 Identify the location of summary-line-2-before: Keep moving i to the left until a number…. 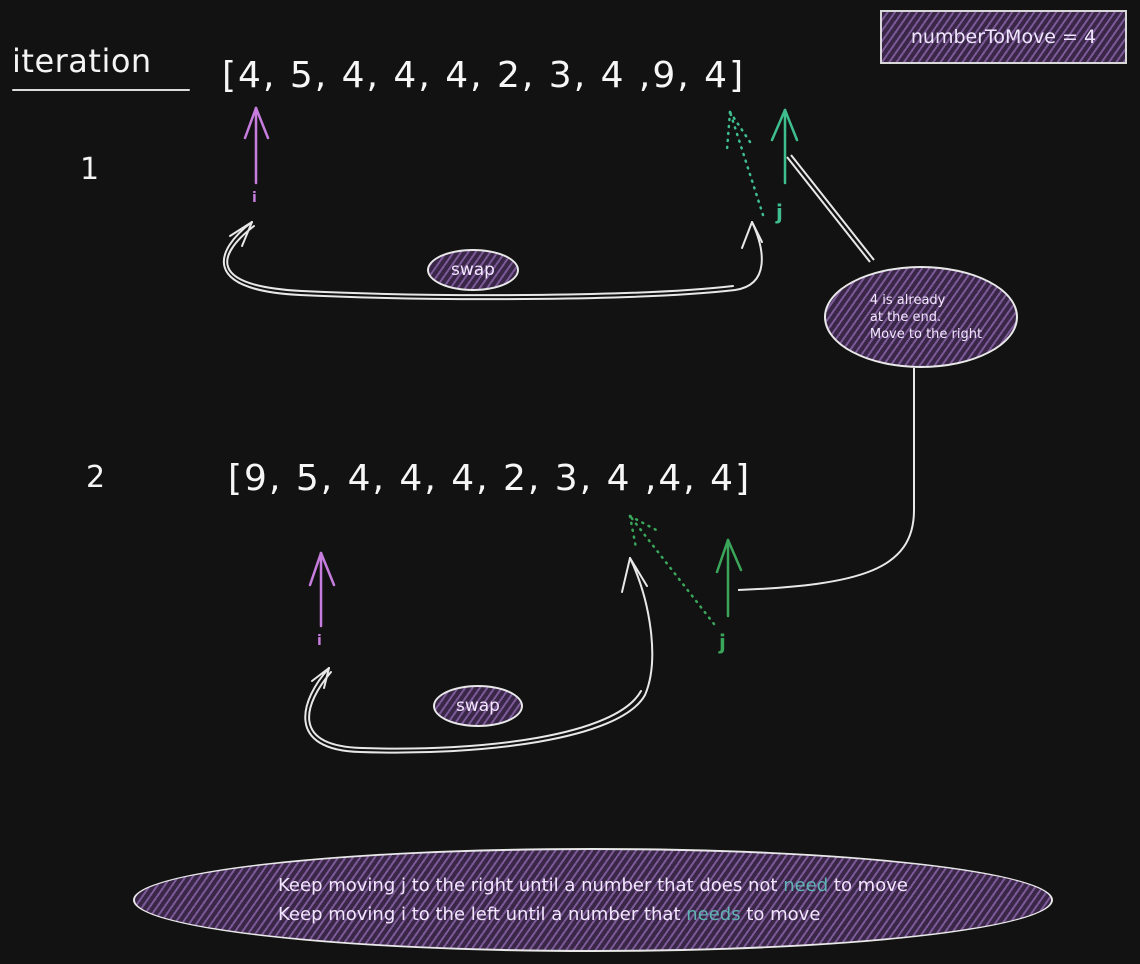
(482, 914).